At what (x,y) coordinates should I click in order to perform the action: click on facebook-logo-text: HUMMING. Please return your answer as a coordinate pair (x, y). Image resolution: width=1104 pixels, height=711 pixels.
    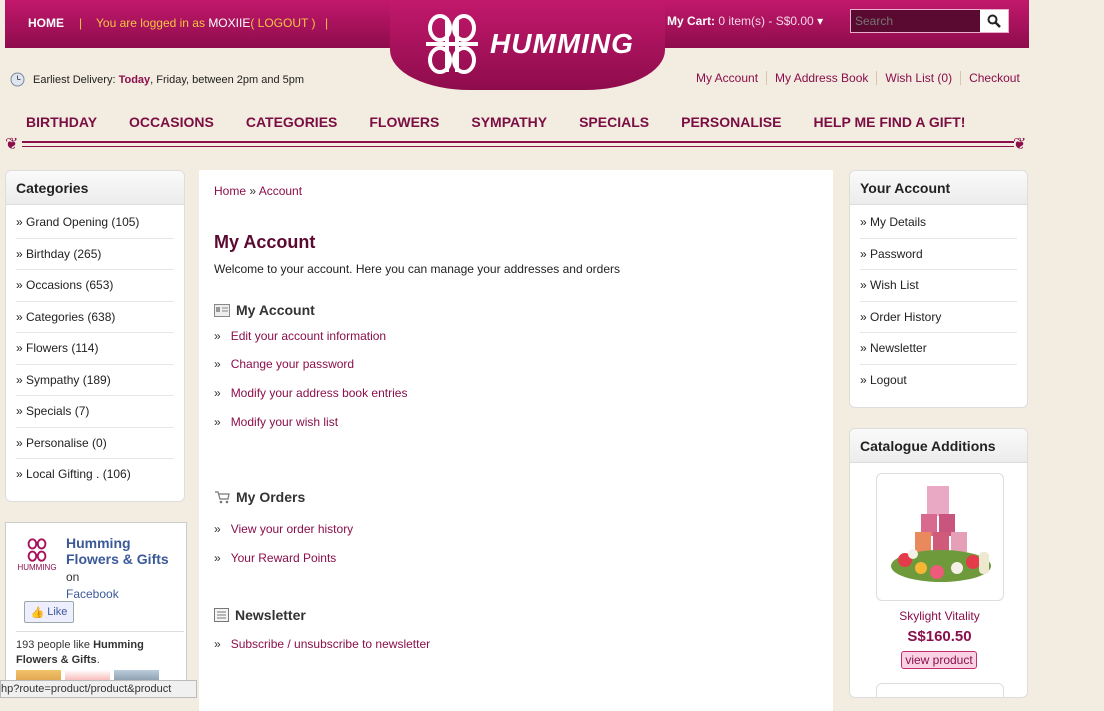
    Looking at the image, I should click on (37, 567).